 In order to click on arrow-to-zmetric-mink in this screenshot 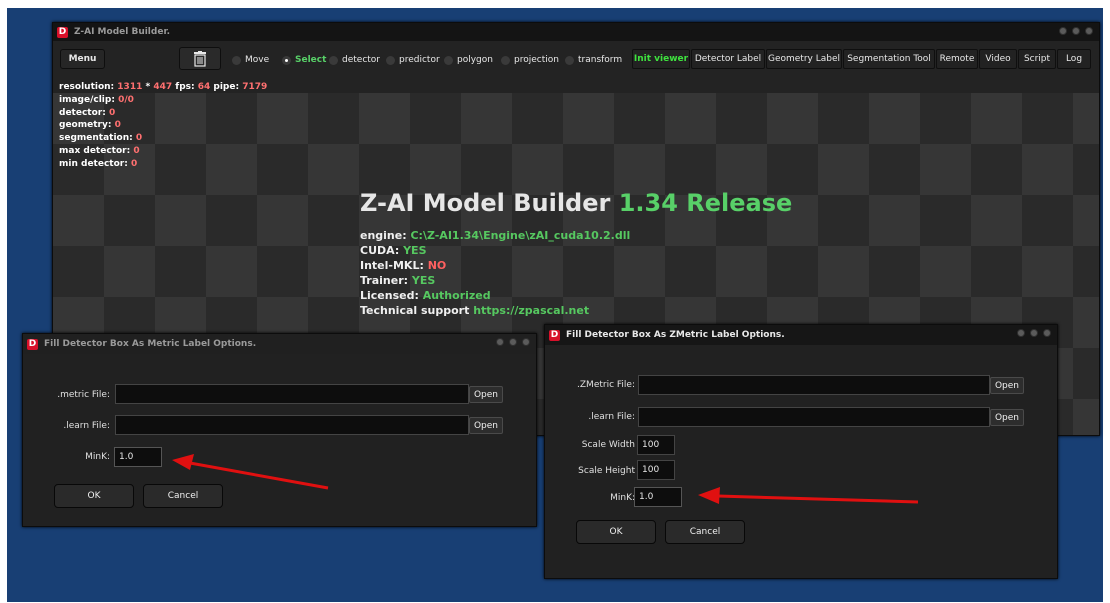, I will do `click(808, 495)`.